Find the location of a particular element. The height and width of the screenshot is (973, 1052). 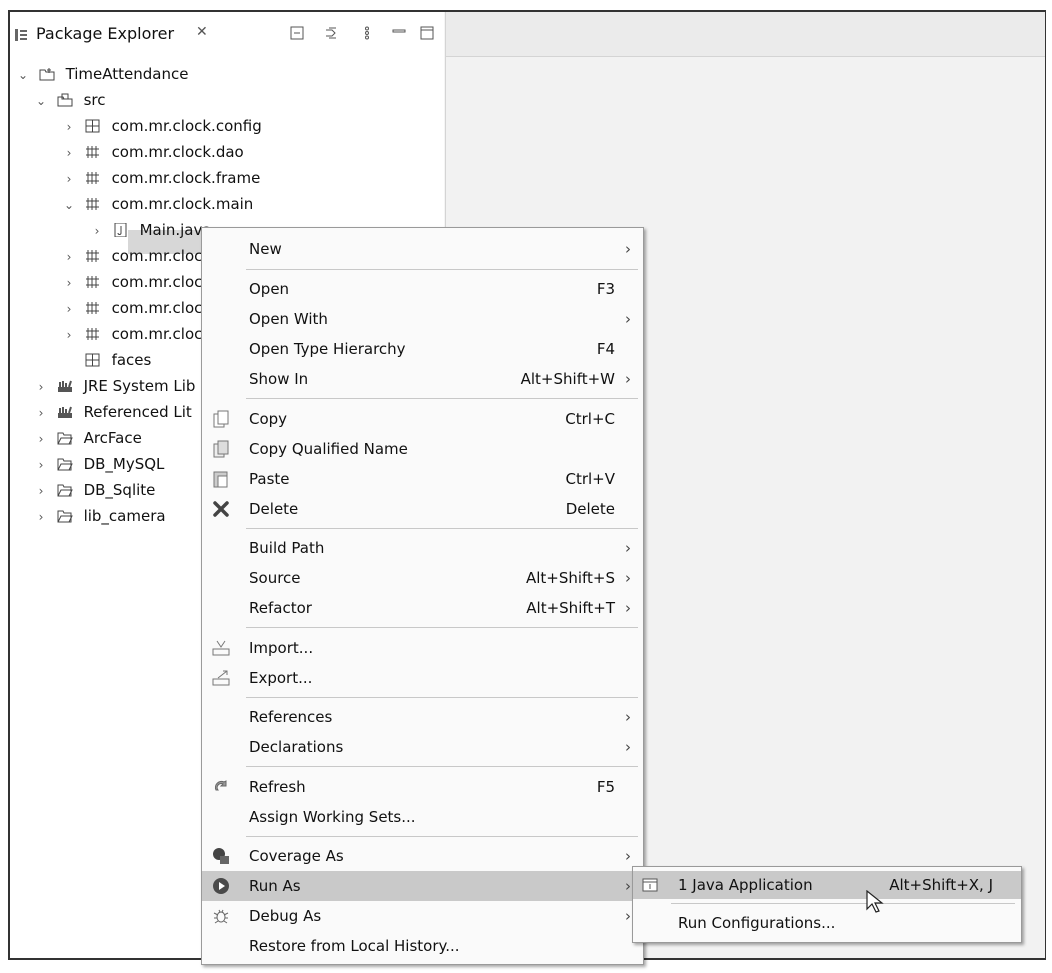

coverage-icon is located at coordinates (221, 856).